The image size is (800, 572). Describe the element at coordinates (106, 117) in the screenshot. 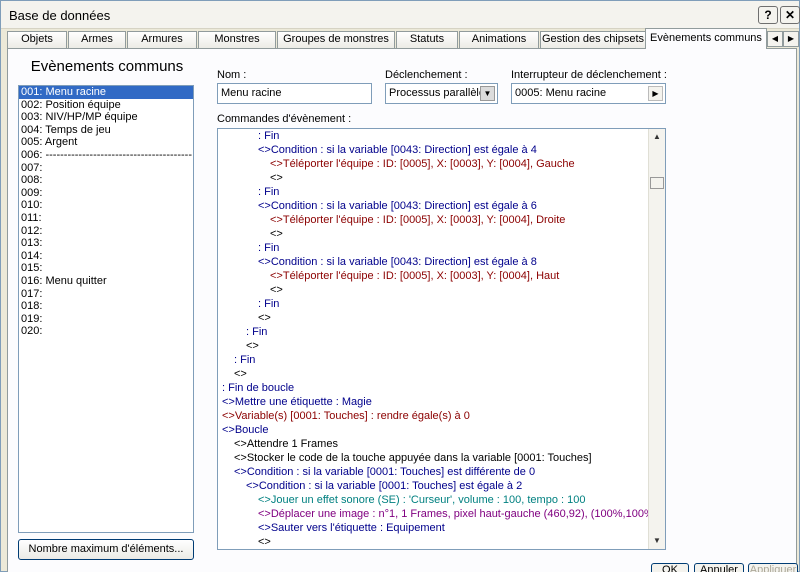

I see `list-item: 003: NIV/HP/MP équipe` at that location.